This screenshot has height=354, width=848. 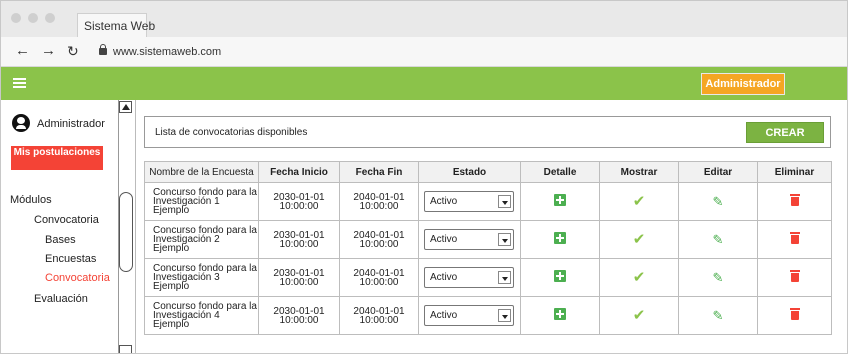 I want to click on user-name: Administrador, so click(x=71, y=124).